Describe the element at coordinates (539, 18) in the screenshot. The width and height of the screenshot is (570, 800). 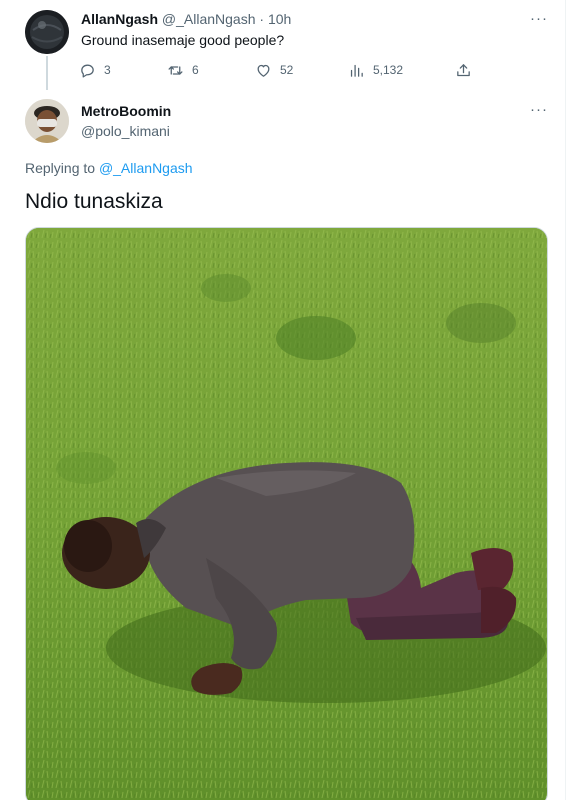
I see `more-options-icon: ···` at that location.